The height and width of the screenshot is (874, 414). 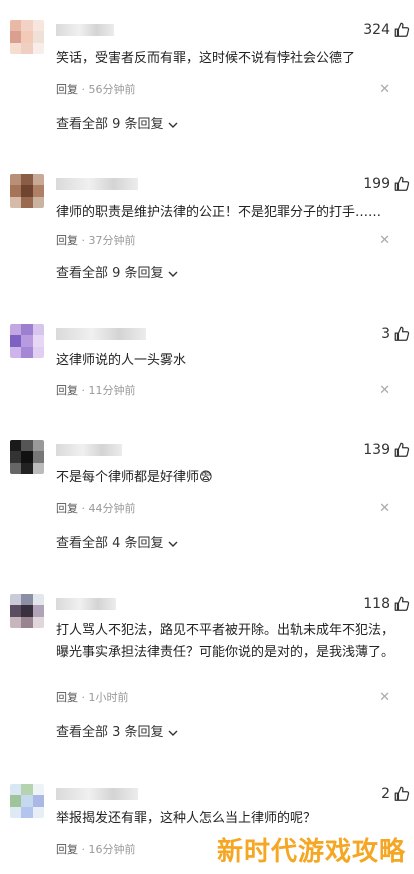 I want to click on timestamp: 37分钟前, so click(x=112, y=240).